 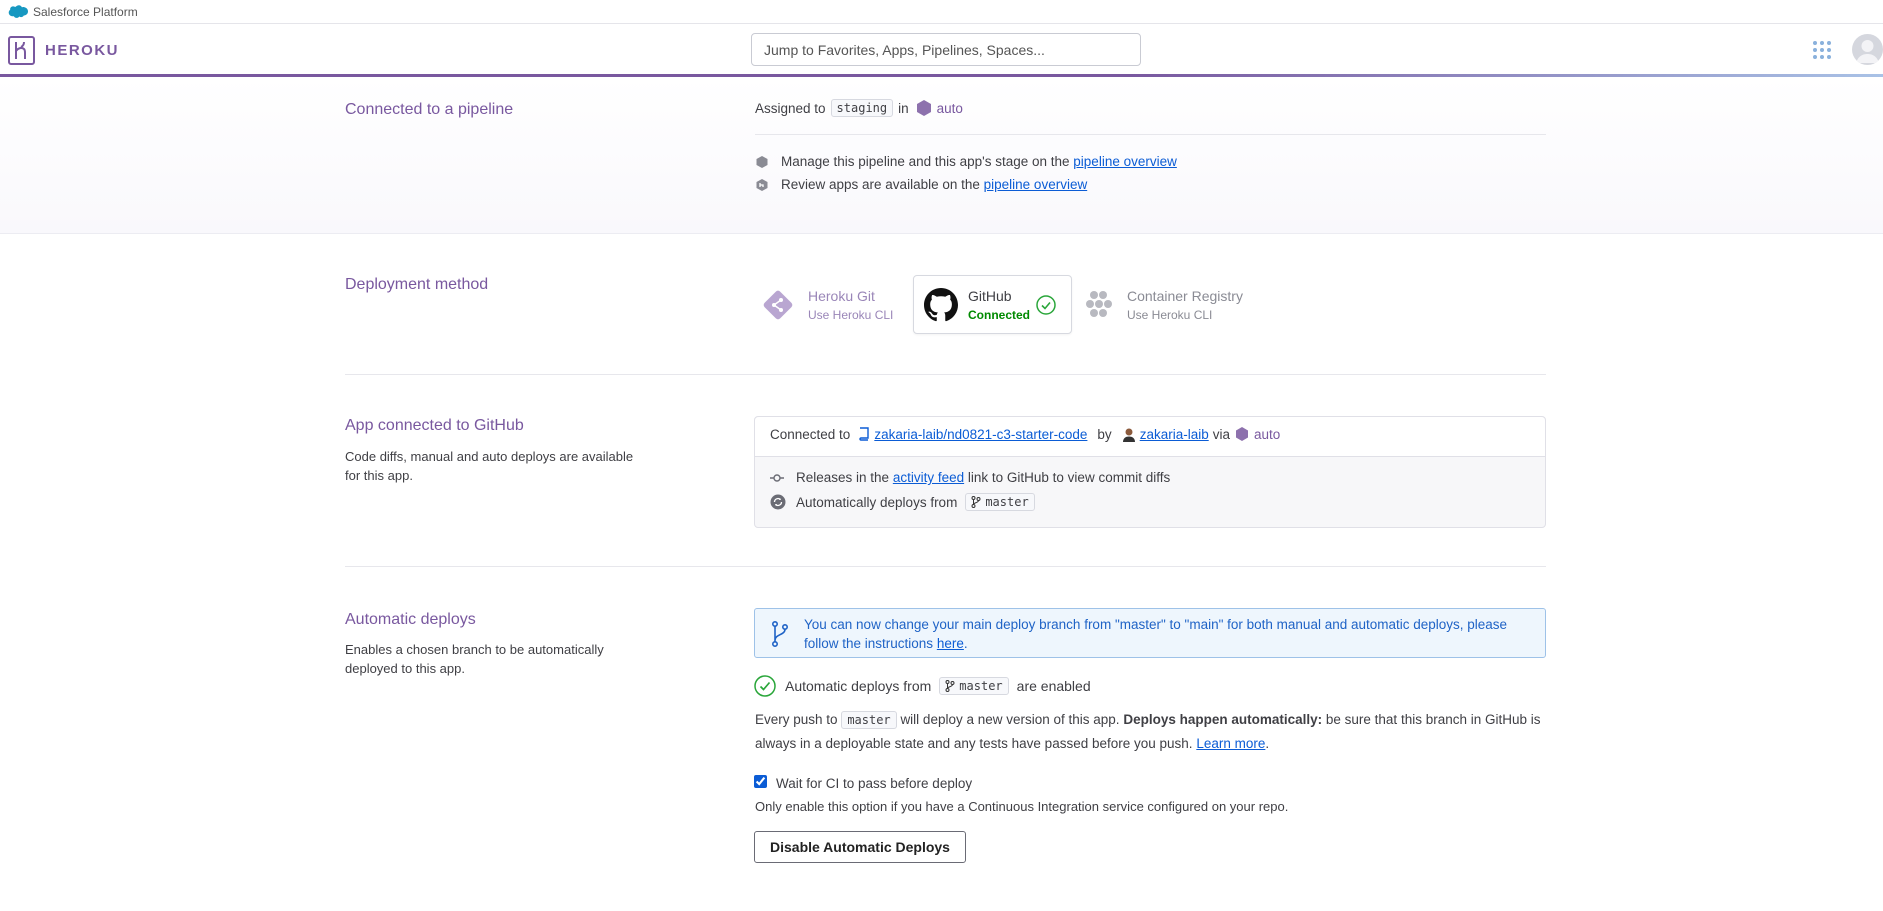 I want to click on container-registry-option: Container Registry Use Heroku CLI, so click(x=1170, y=304).